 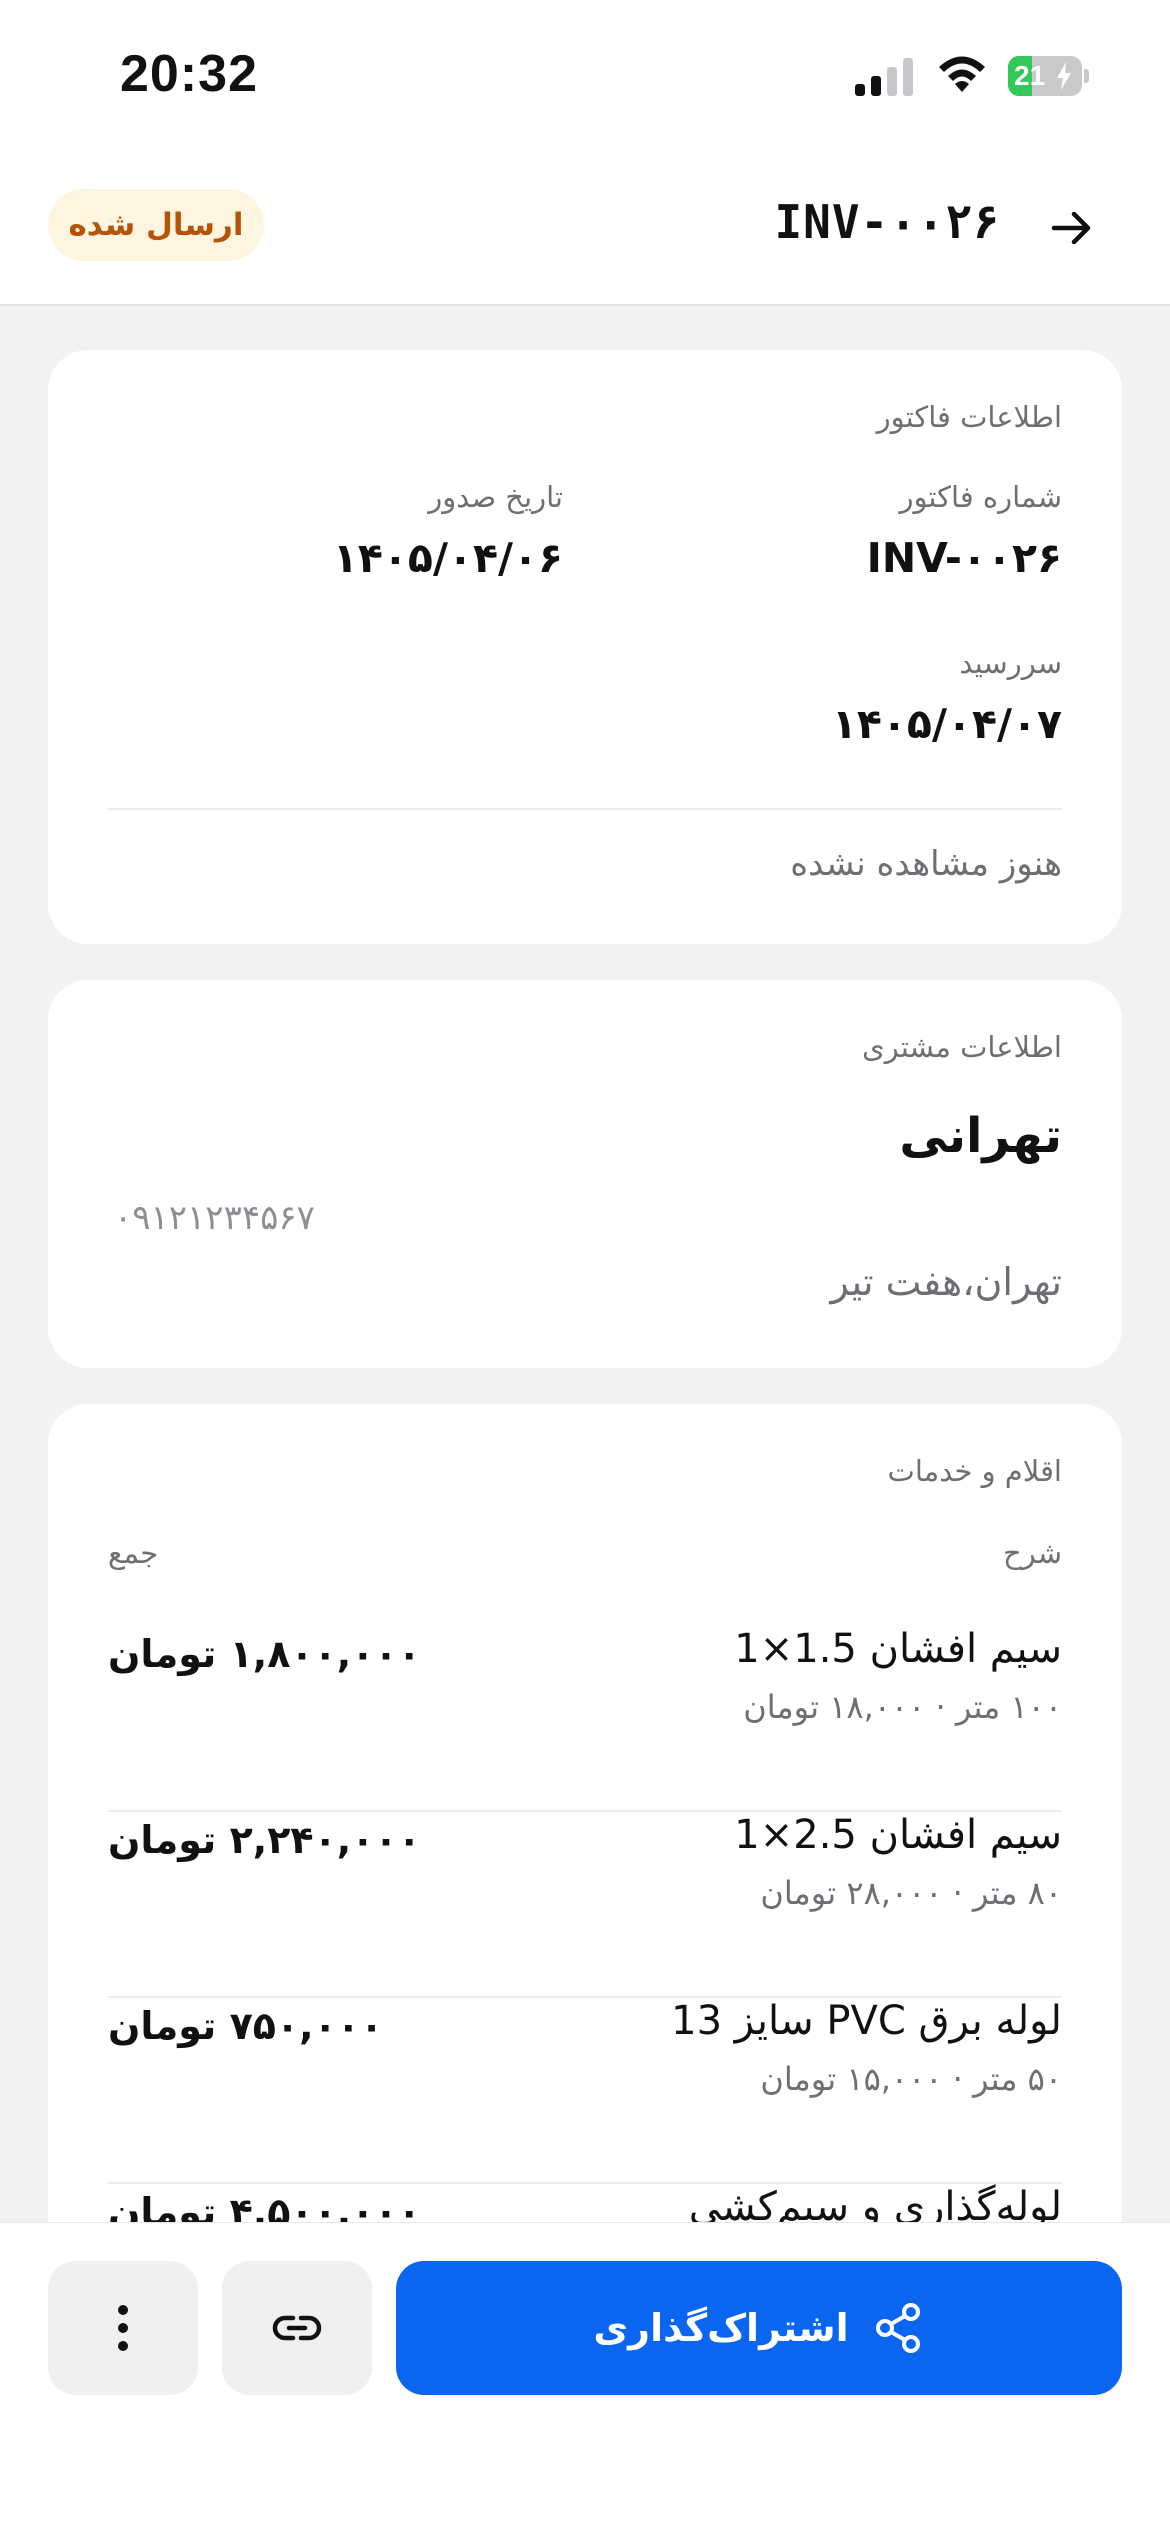 What do you see at coordinates (133, 1553) in the screenshot?
I see `column-total: جمع` at bounding box center [133, 1553].